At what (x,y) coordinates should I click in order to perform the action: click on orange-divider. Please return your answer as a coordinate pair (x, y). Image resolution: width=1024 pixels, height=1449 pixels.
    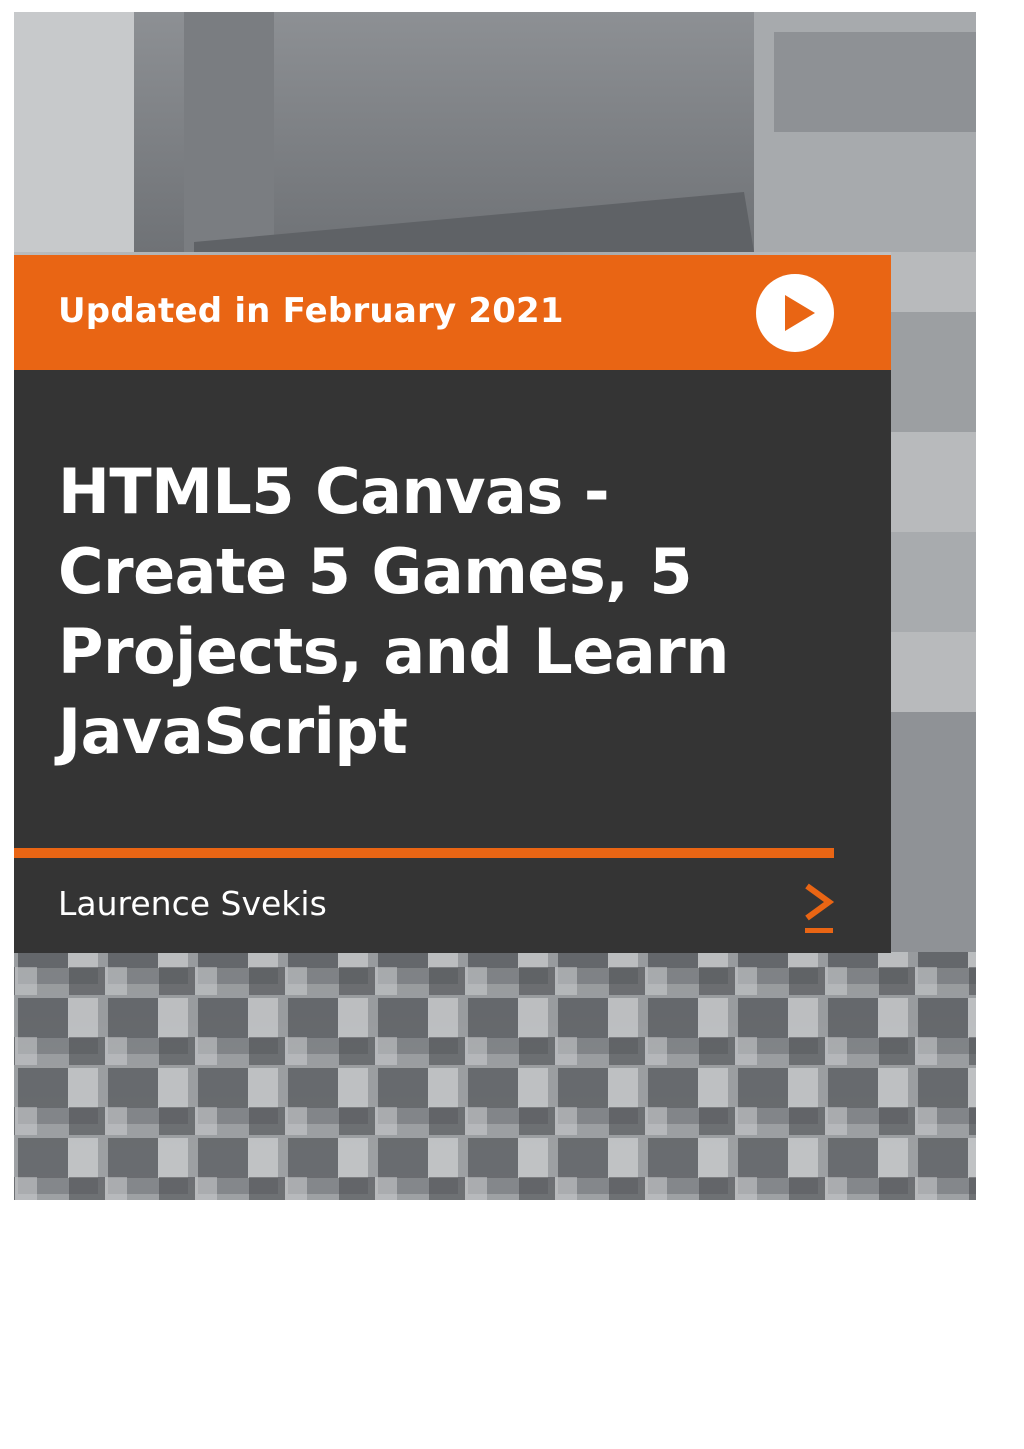
    Looking at the image, I should click on (424, 853).